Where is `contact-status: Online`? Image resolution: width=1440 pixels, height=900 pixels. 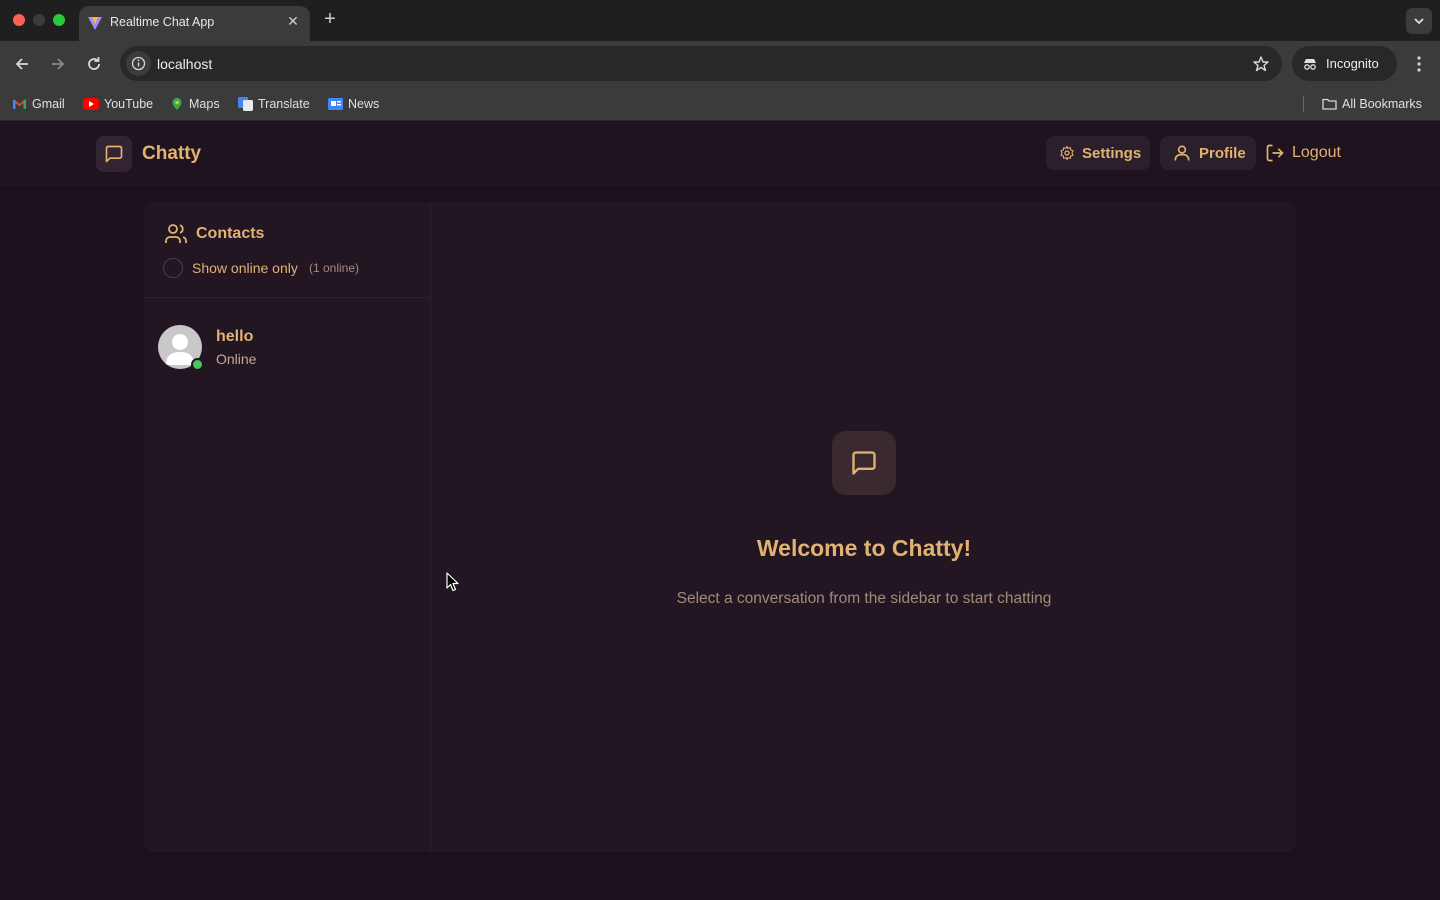 contact-status: Online is located at coordinates (236, 359).